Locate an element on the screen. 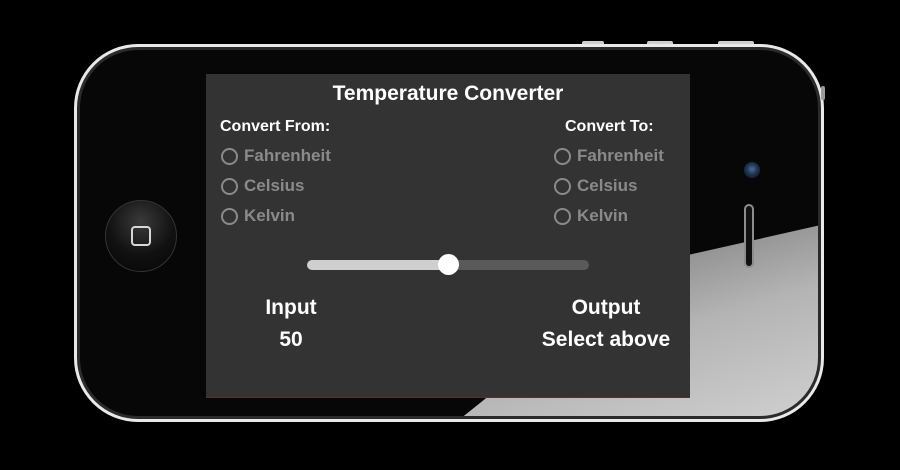 The image size is (900, 470). home-button is located at coordinates (141, 236).